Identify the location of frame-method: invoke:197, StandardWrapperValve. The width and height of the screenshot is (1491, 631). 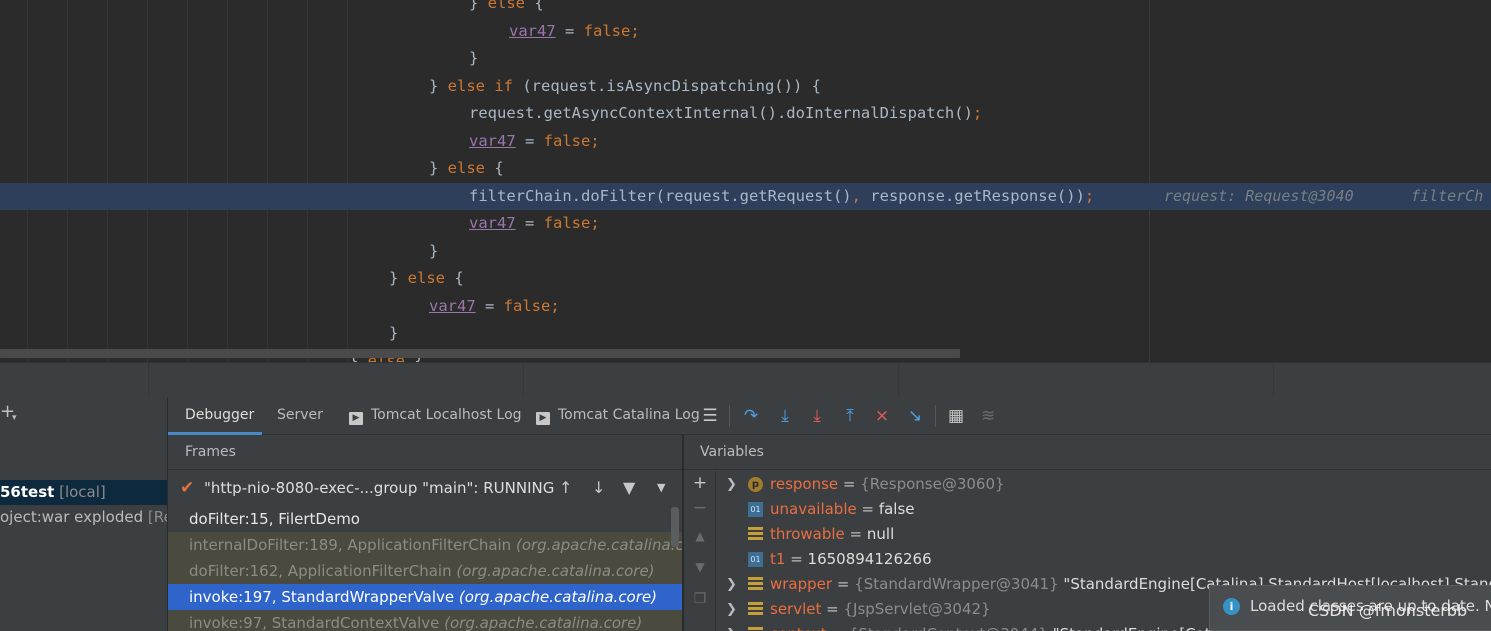
(324, 597).